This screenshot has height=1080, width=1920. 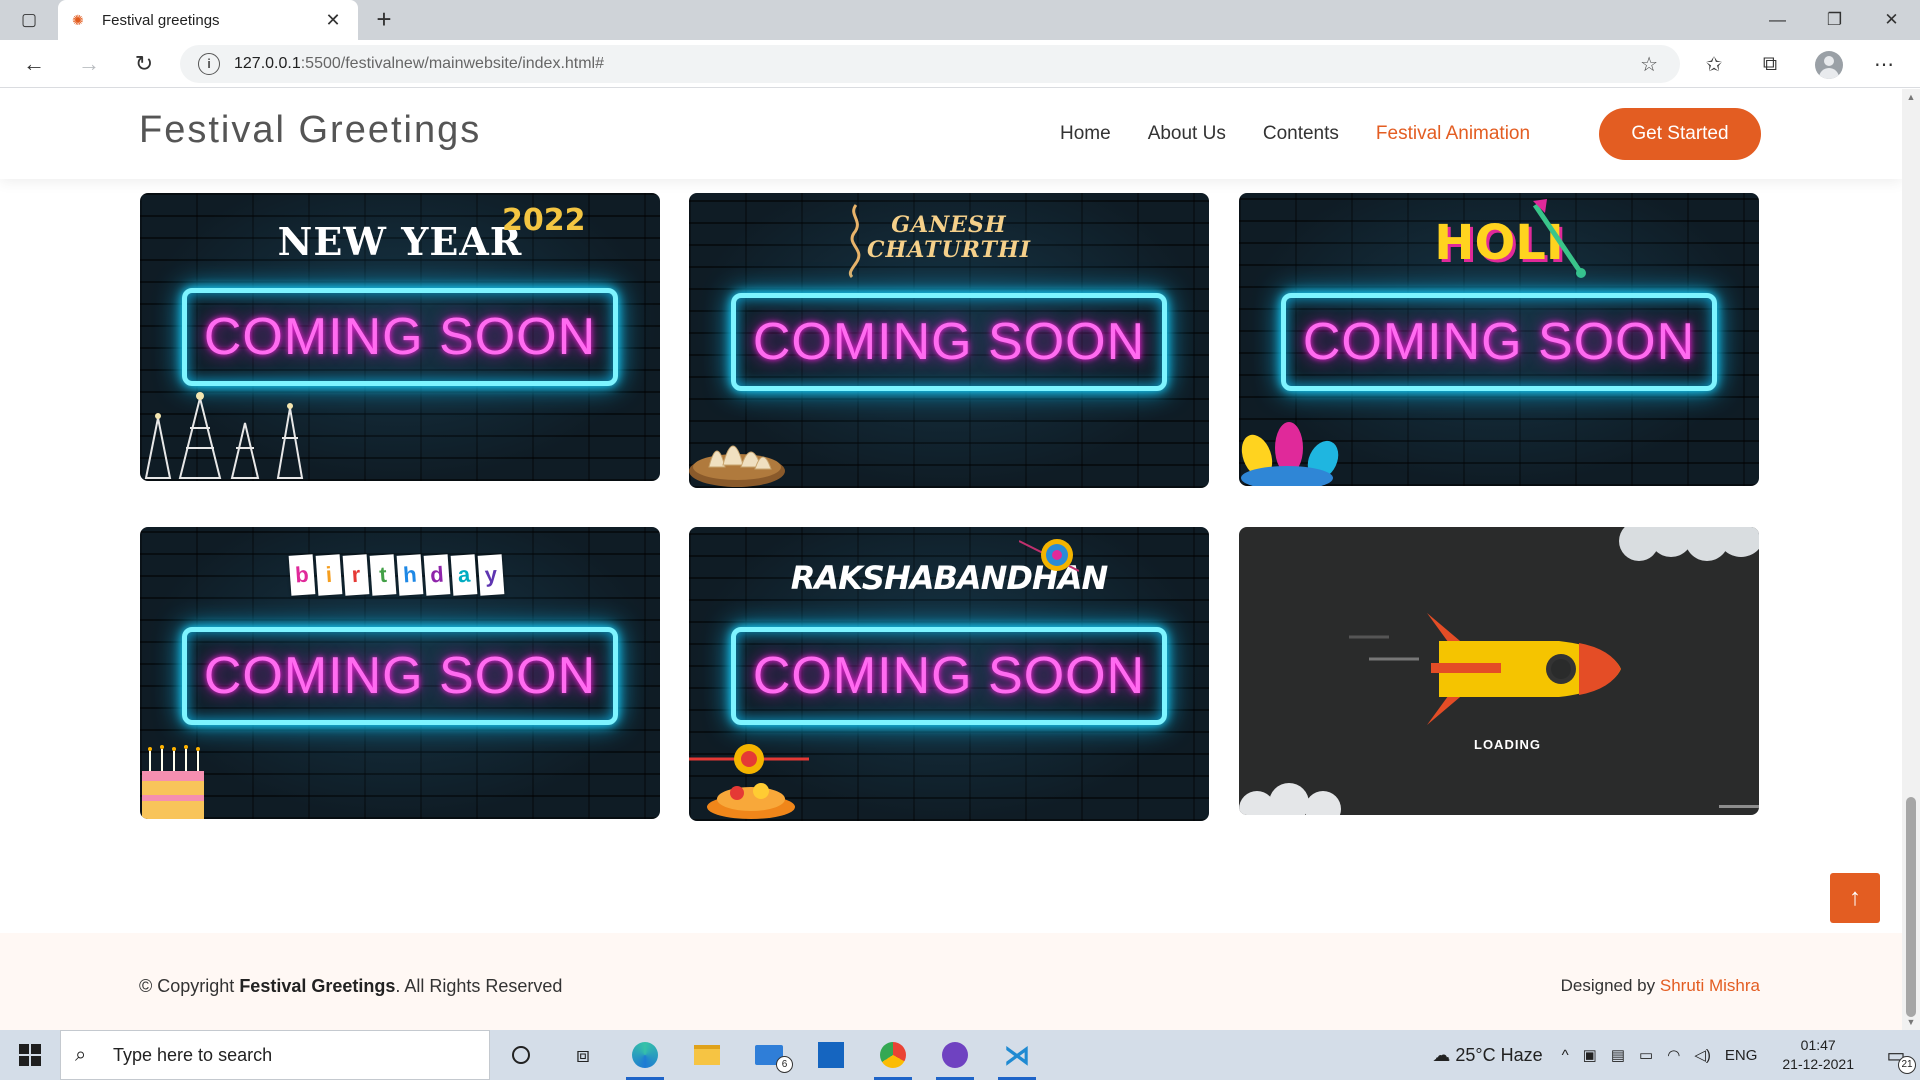 I want to click on modak-plate-icon, so click(x=737, y=466).